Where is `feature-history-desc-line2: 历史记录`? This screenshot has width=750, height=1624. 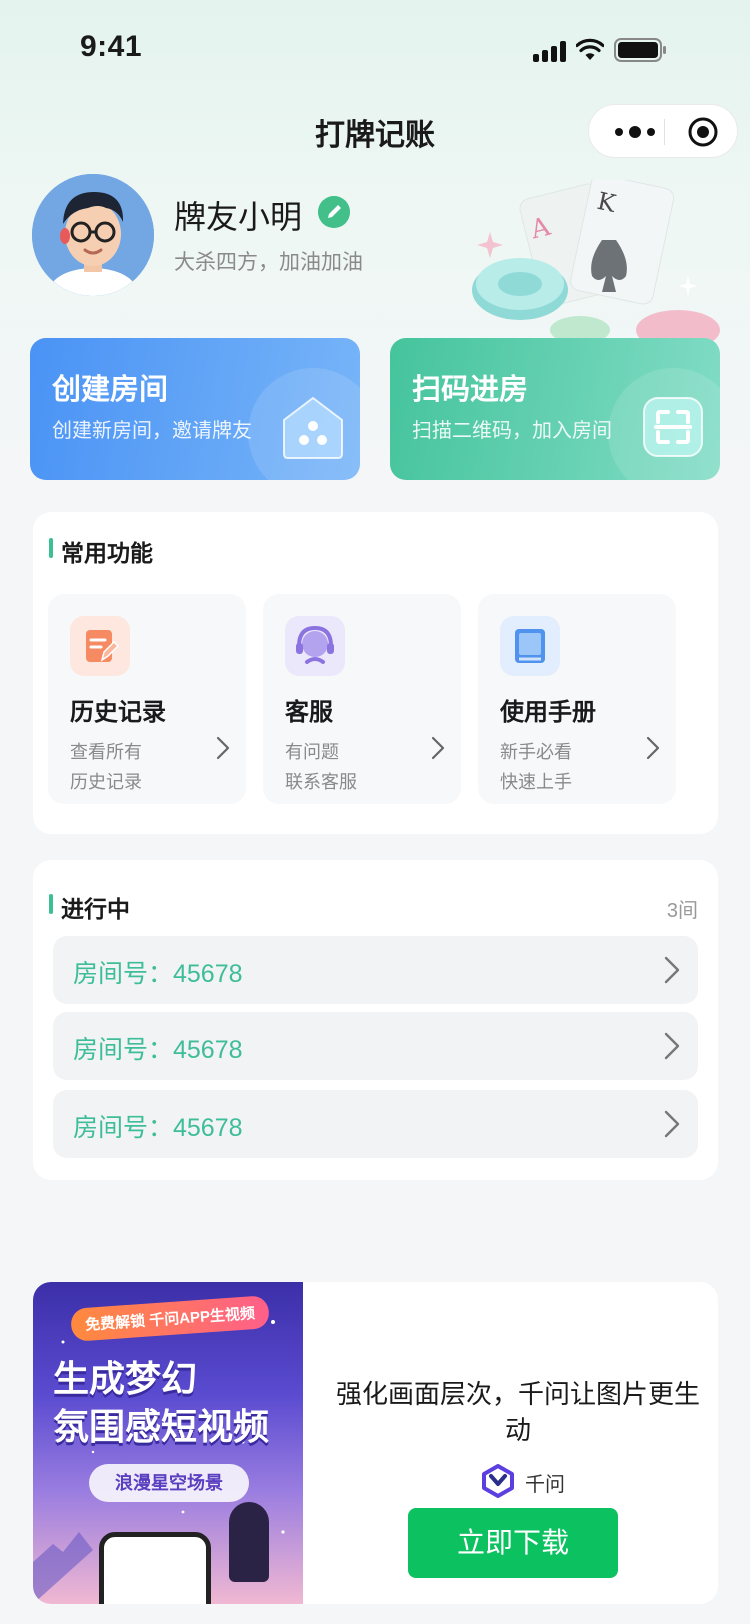 feature-history-desc-line2: 历史记录 is located at coordinates (106, 782).